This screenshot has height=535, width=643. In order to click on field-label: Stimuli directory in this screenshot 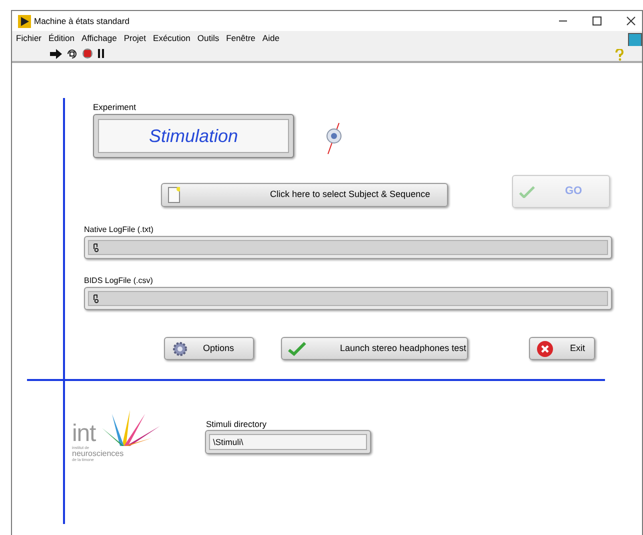, I will do `click(236, 424)`.